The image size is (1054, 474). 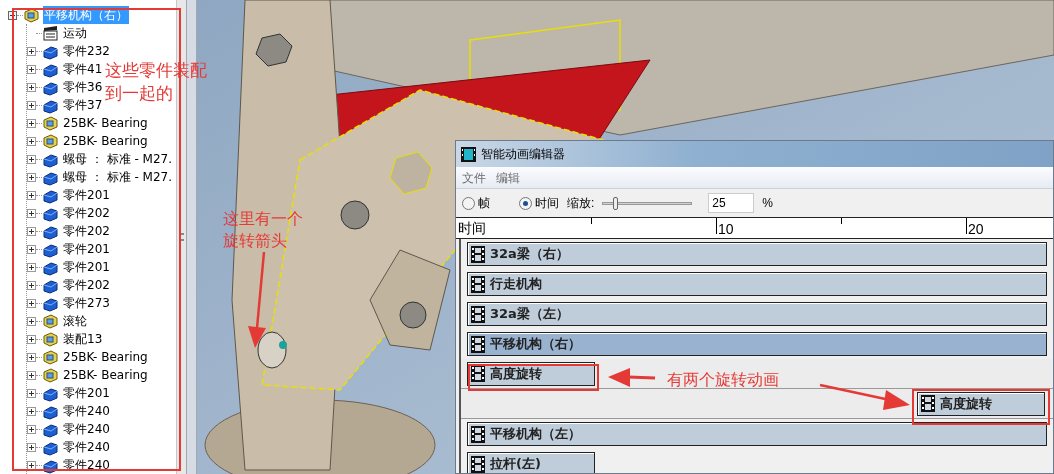 I want to click on tree-item: 零件37, so click(x=83, y=105).